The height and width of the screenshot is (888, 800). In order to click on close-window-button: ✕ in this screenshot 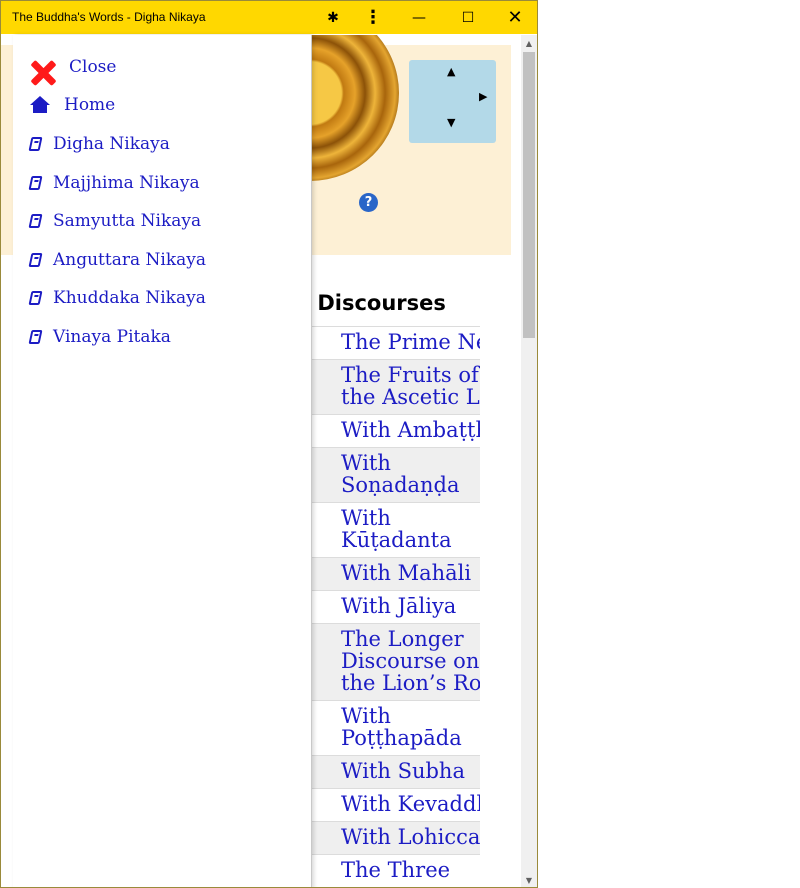, I will do `click(515, 17)`.